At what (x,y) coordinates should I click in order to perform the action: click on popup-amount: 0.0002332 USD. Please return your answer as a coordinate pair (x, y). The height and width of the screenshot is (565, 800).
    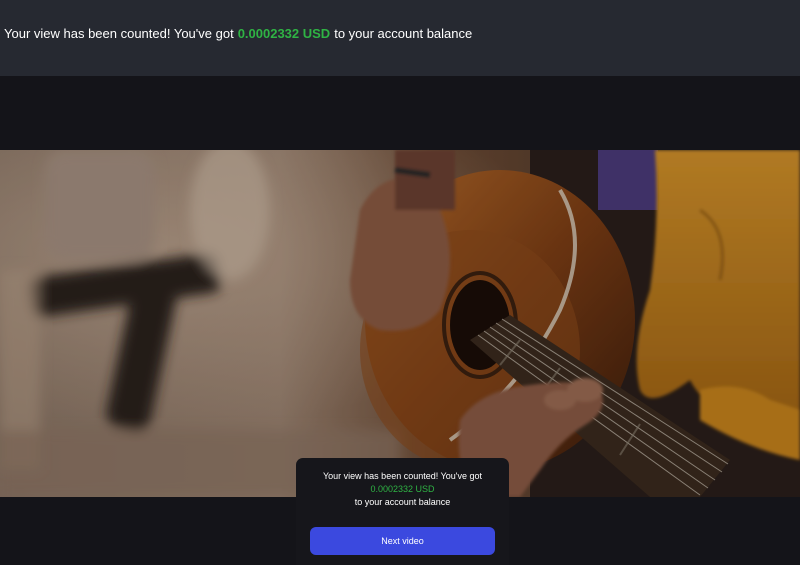
    Looking at the image, I should click on (402, 489).